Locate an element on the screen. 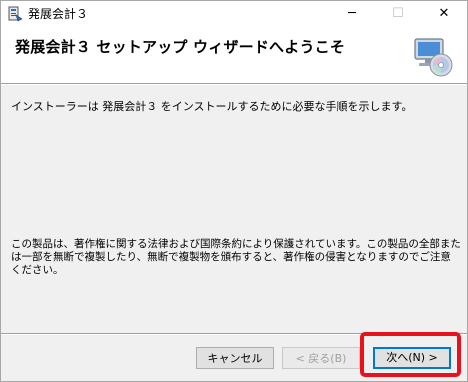 This screenshot has width=468, height=382. page-title: 発展会計３ セットアップ ウィザードへようこそ is located at coordinates (180, 47).